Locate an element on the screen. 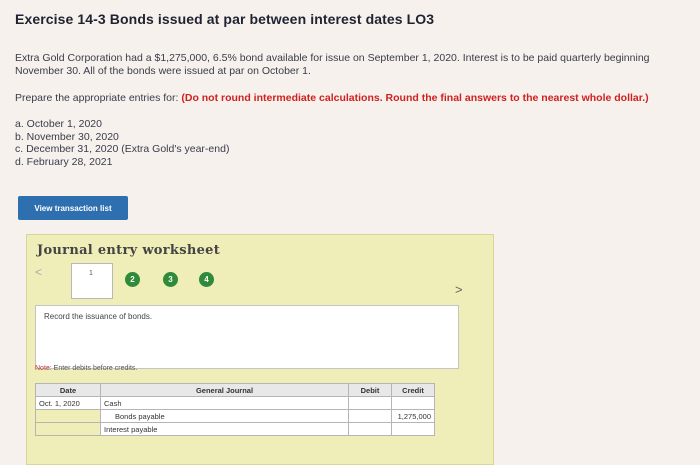 The image size is (700, 465). step-tab-4: 4 is located at coordinates (206, 279).